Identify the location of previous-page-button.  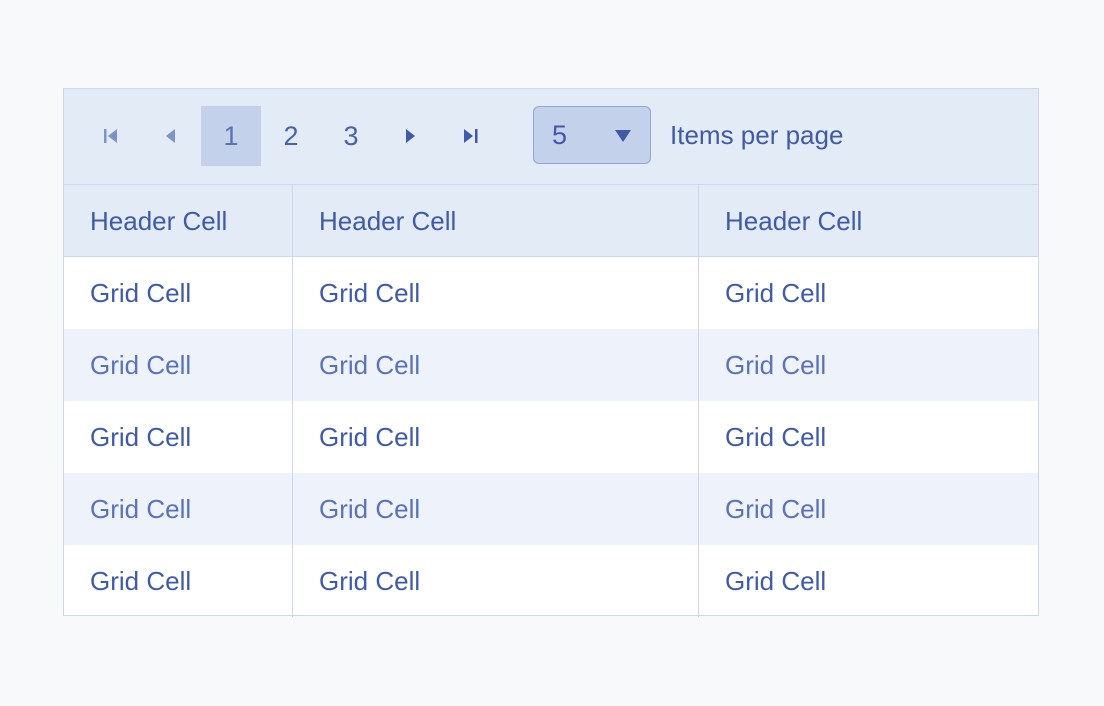
(171, 136).